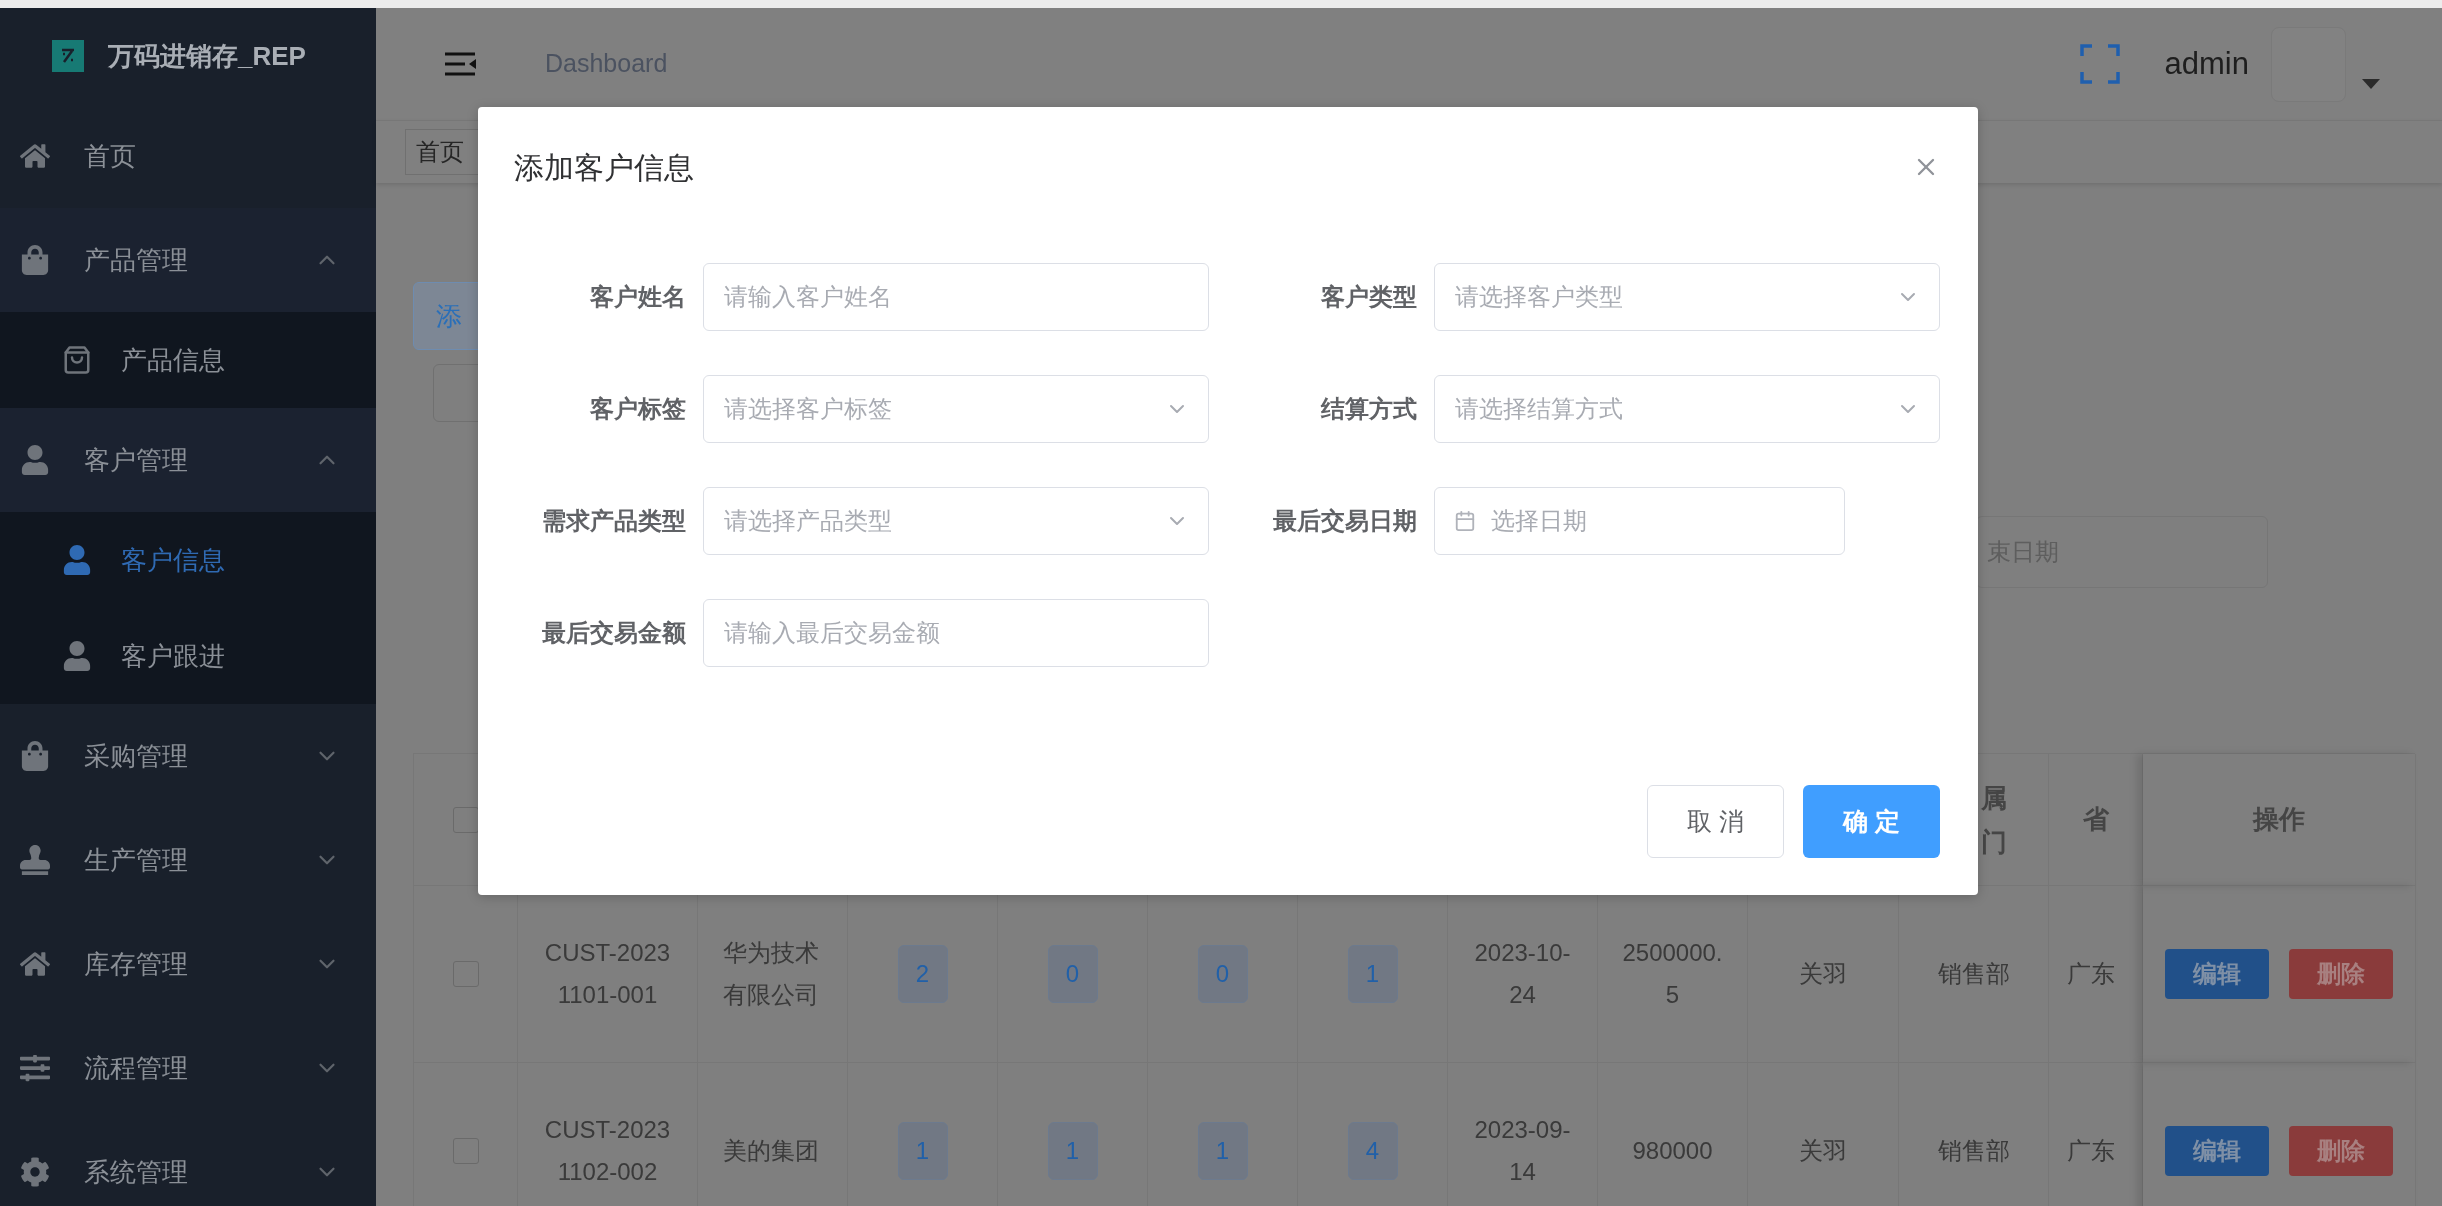 Image resolution: width=2442 pixels, height=1206 pixels. I want to click on column-header: 操作, so click(2279, 819).